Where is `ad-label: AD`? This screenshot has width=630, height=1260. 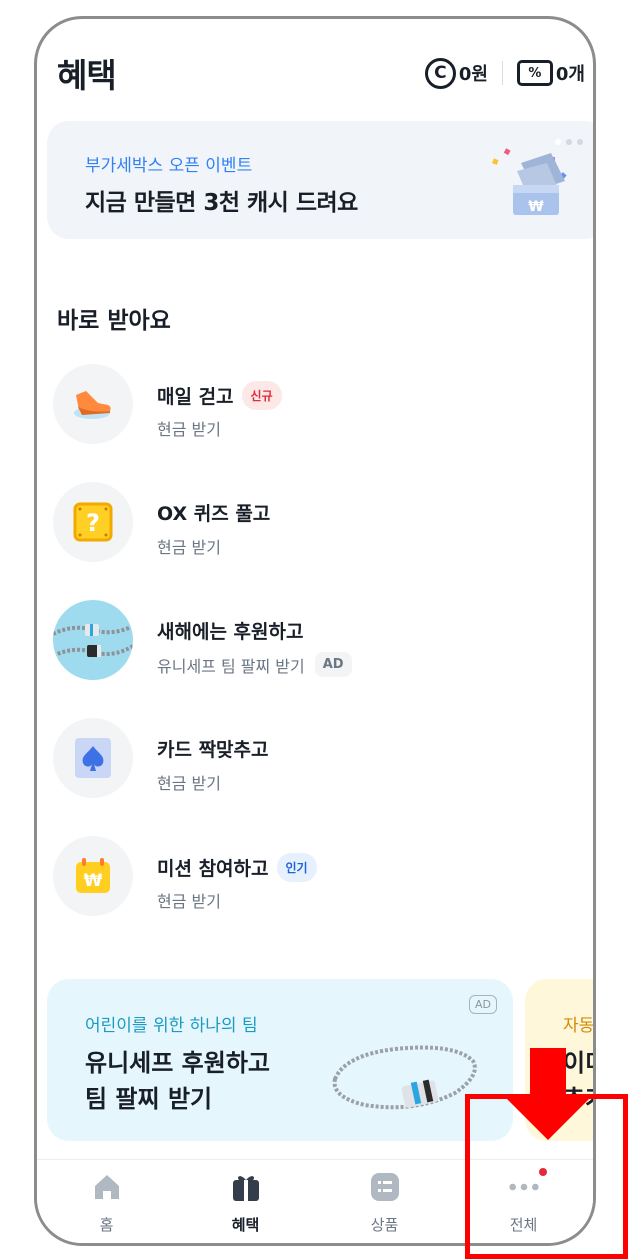
ad-label: AD is located at coordinates (483, 1004).